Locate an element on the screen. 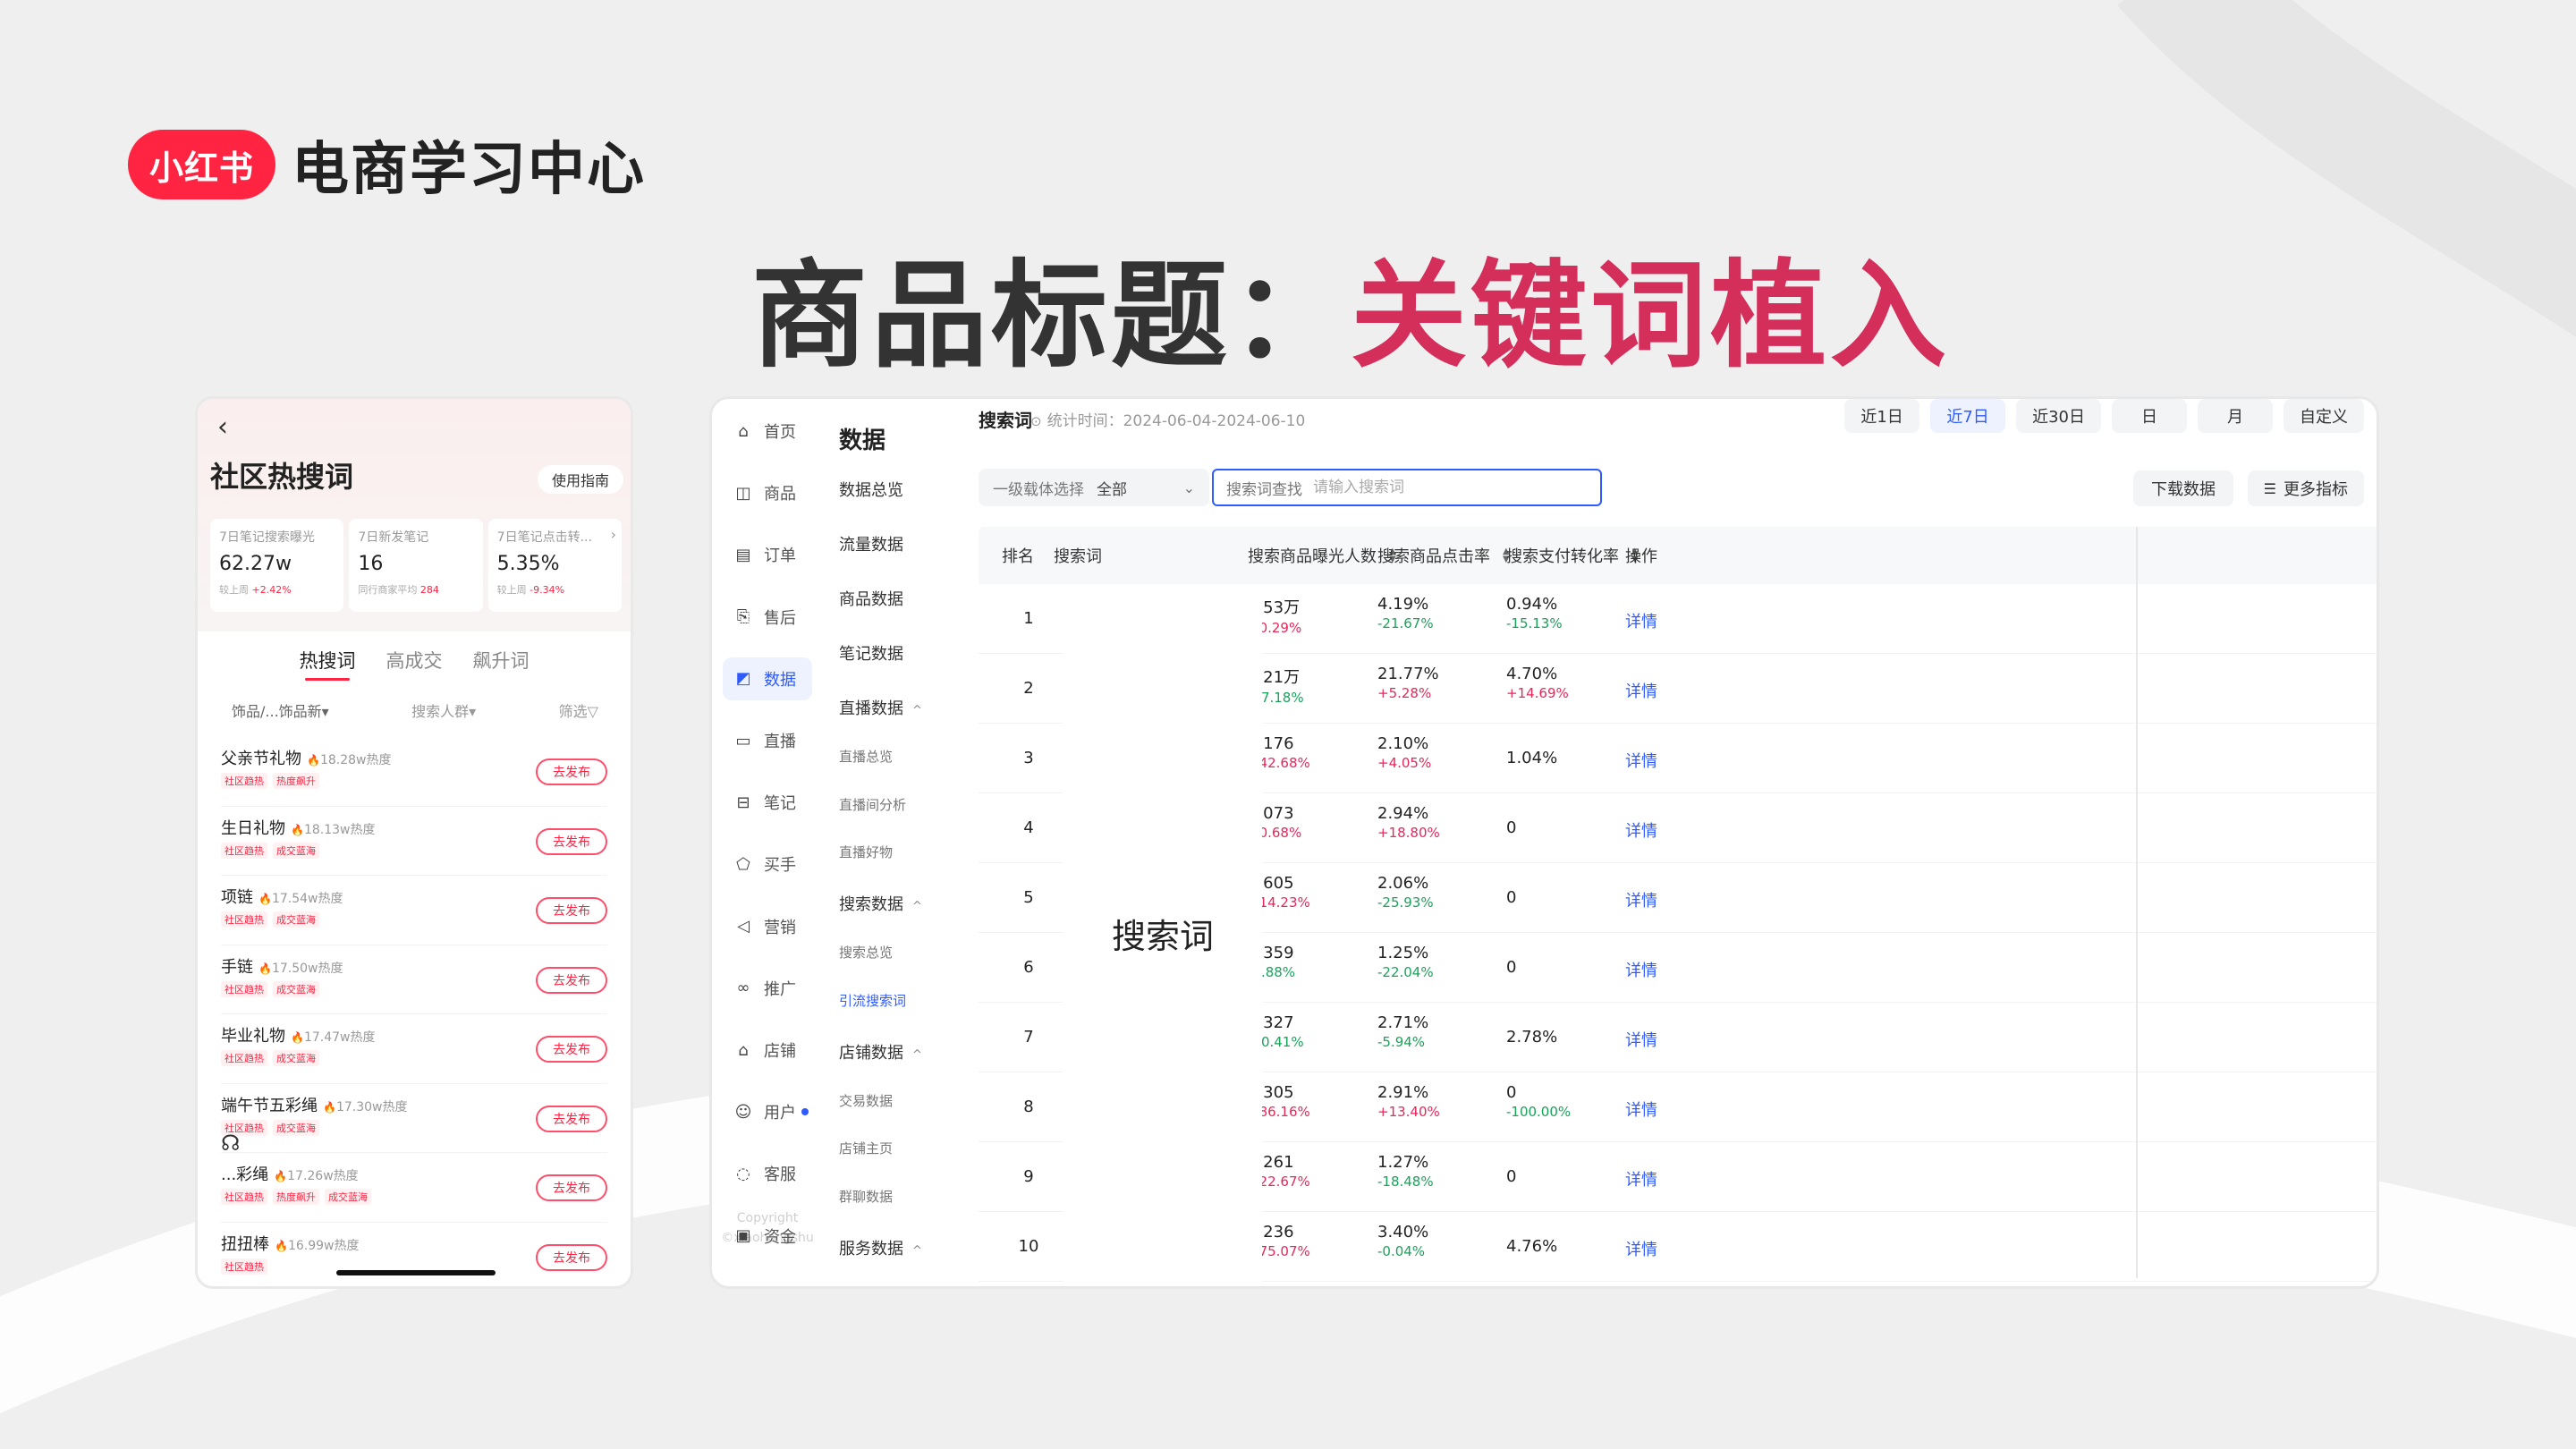  nav-item-label: 笔记 is located at coordinates (780, 804).